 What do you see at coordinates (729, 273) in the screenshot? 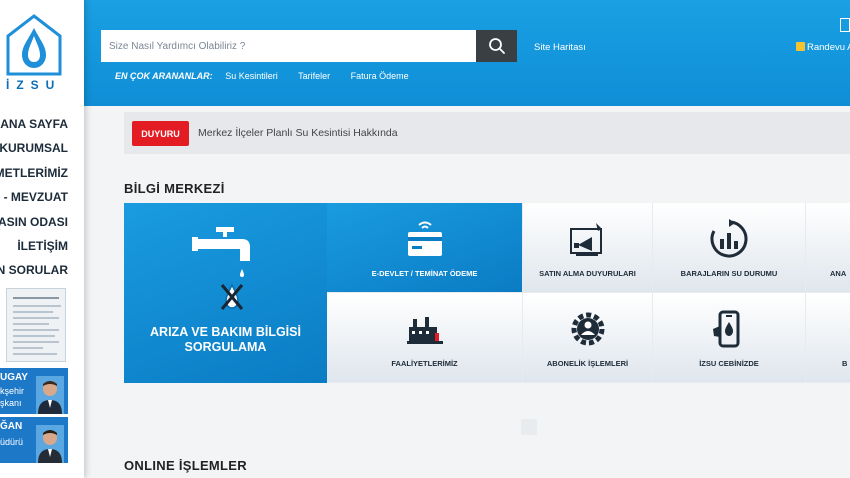
I see `tile-label: BARAJLARIN SU DURUMU` at bounding box center [729, 273].